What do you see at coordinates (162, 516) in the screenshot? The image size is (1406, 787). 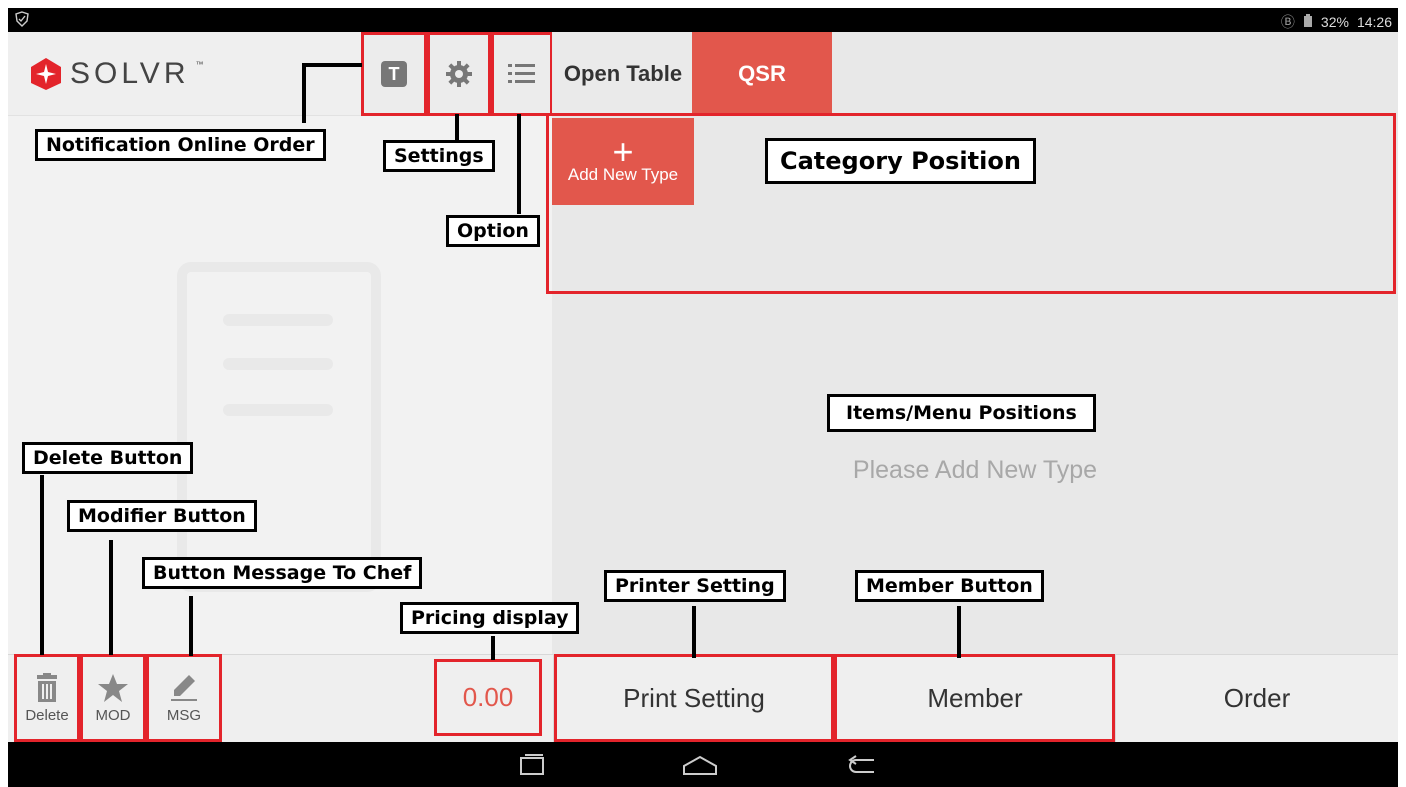 I see `annotation-modifier-button: Modifier Button` at bounding box center [162, 516].